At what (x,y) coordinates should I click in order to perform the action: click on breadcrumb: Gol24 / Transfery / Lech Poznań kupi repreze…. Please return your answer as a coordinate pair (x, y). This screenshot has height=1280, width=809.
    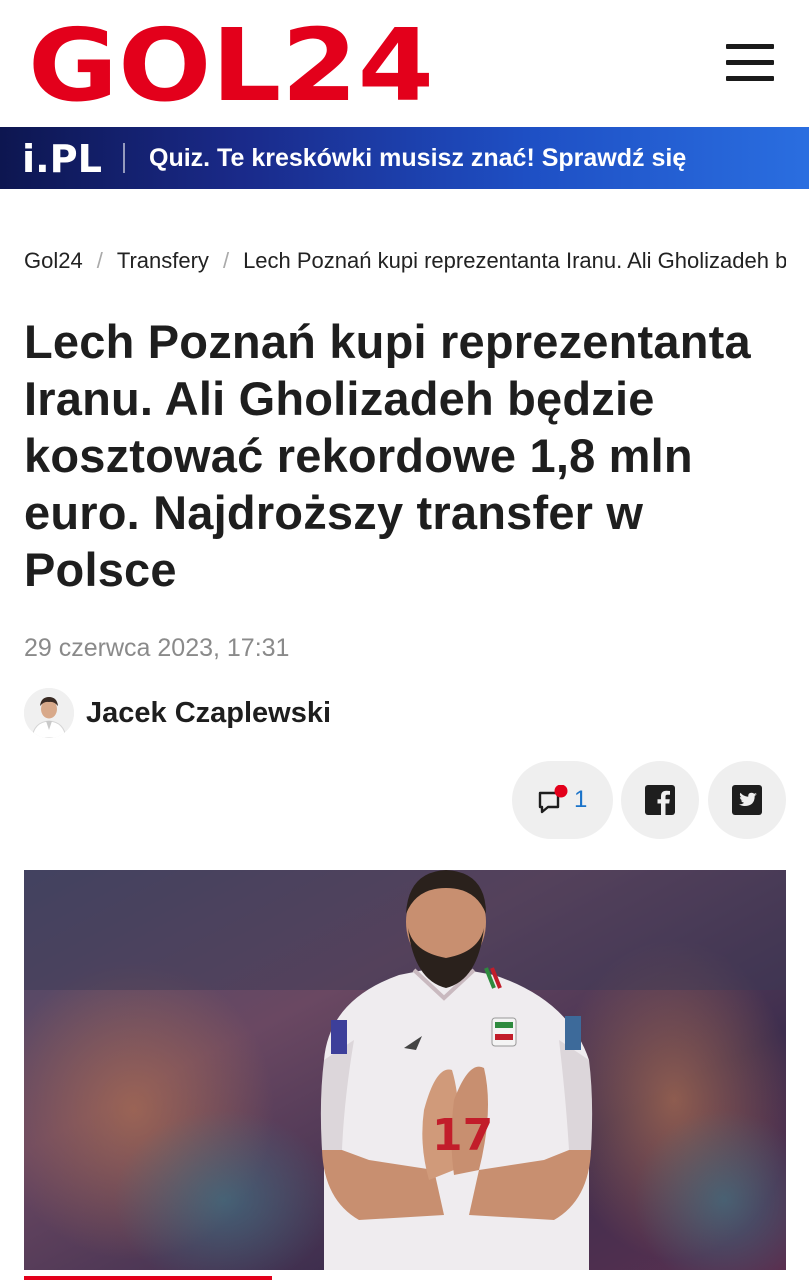
    Looking at the image, I should click on (405, 261).